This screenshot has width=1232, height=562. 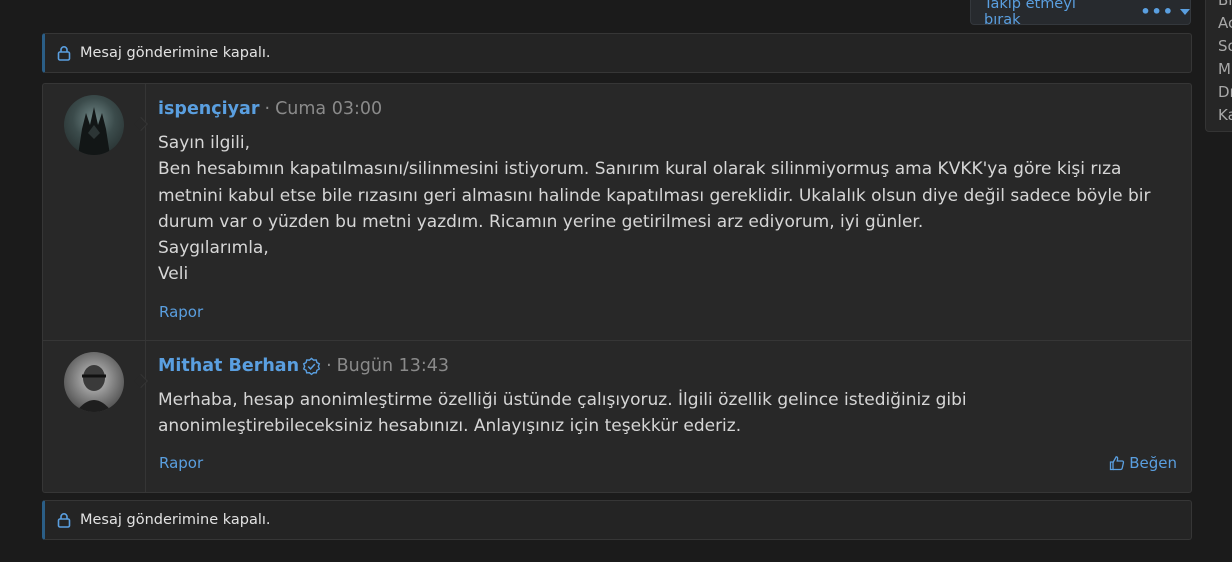 I want to click on post-timestamp: Bugün 13:43, so click(x=393, y=366).